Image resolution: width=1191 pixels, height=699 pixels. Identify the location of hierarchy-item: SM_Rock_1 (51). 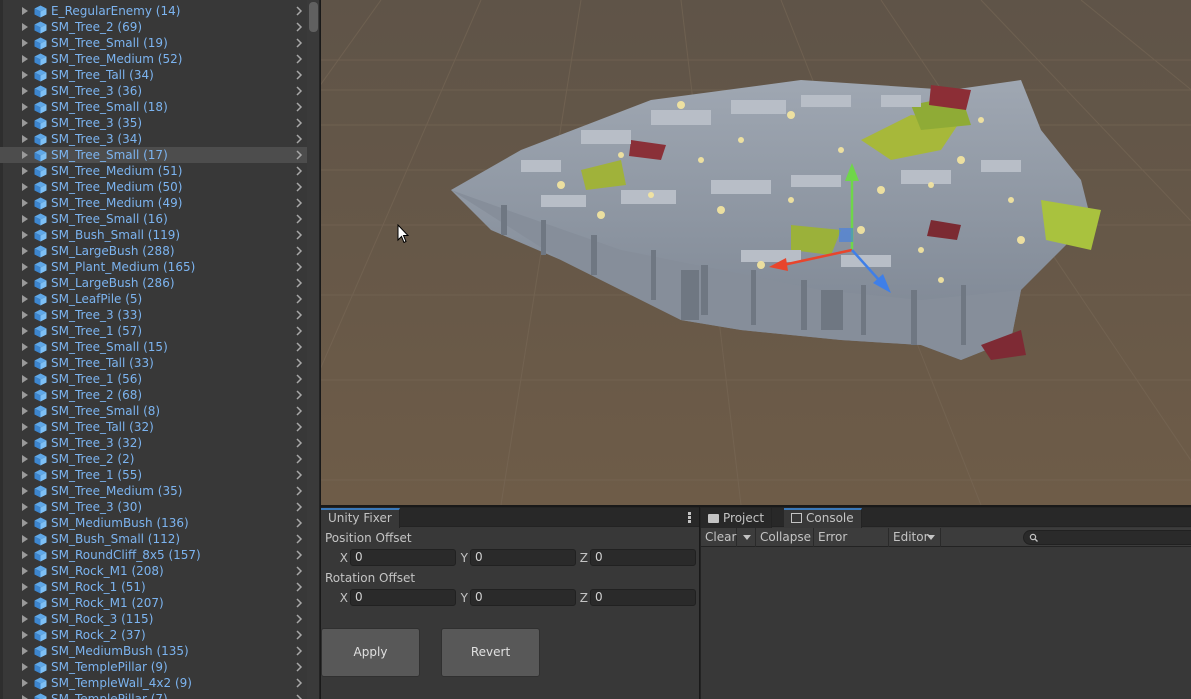
(153, 587).